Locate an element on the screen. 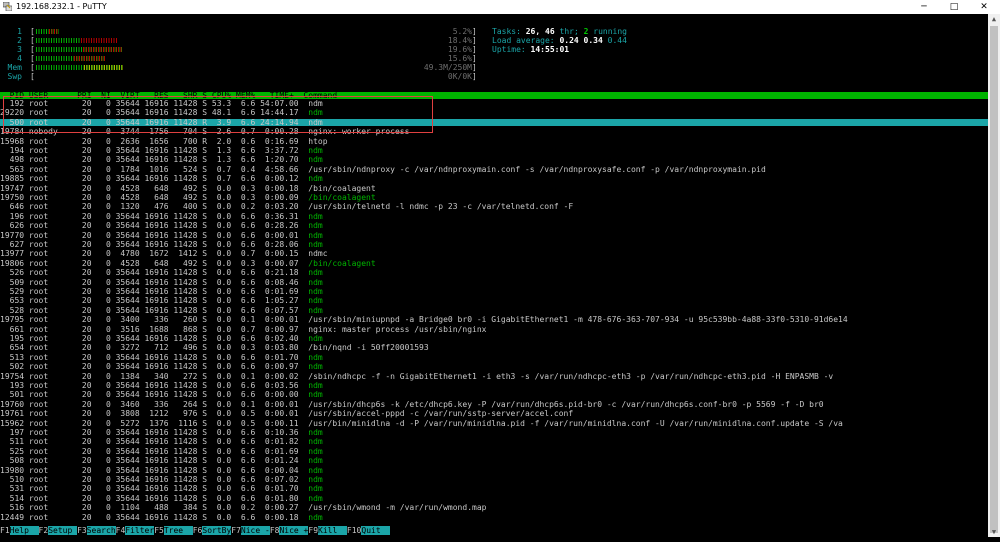 Image resolution: width=1000 pixels, height=542 pixels. process-command: /bin/nqnd -i 50ff20001593 is located at coordinates (368, 348).